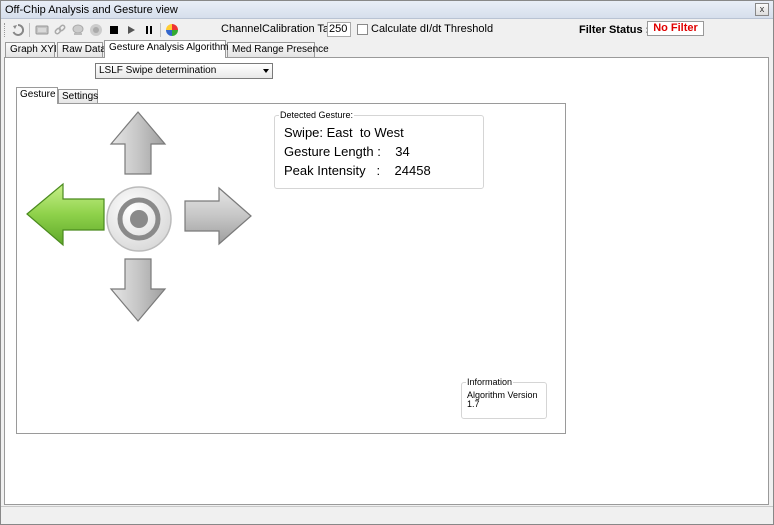 This screenshot has height=525, width=774. What do you see at coordinates (344, 132) in the screenshot?
I see `swipe-direction-text: Swipe: East to West` at bounding box center [344, 132].